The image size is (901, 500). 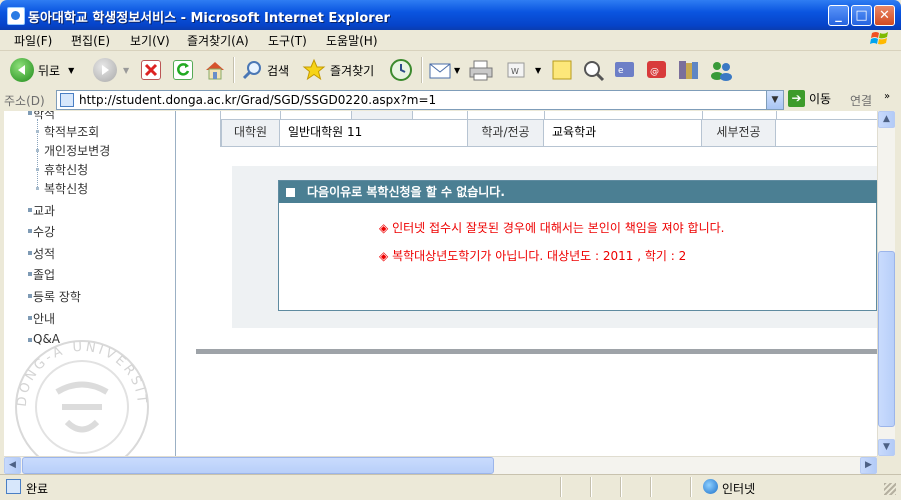 What do you see at coordinates (54, 296) in the screenshot?
I see `sidebar-item-tuition-scholarship: 등록 장학` at bounding box center [54, 296].